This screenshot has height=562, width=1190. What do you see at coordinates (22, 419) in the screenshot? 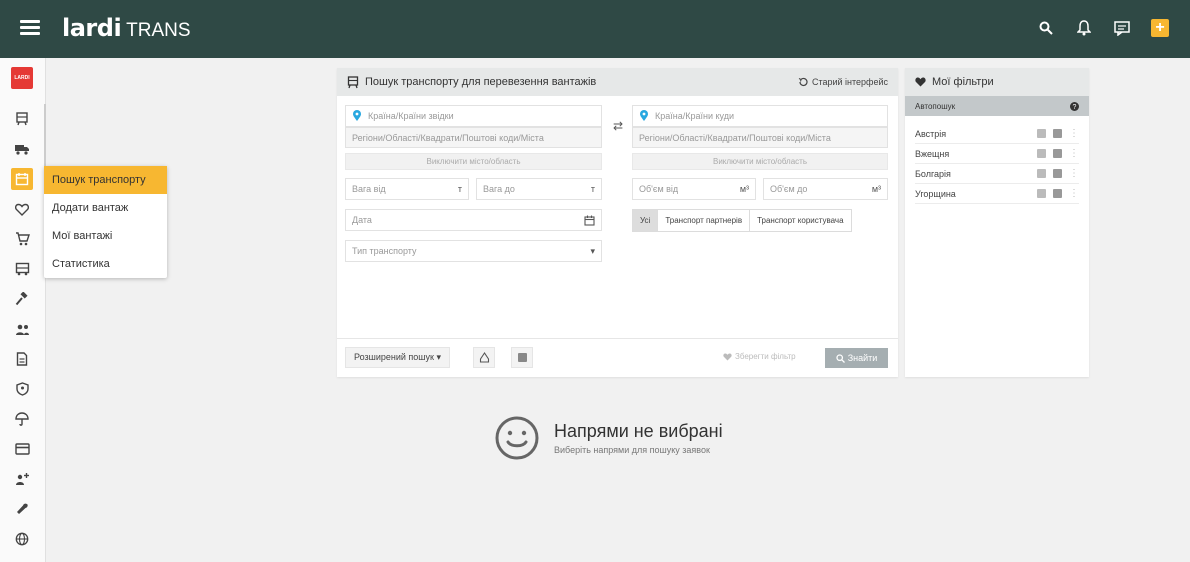
I see `umbrella-icon` at bounding box center [22, 419].